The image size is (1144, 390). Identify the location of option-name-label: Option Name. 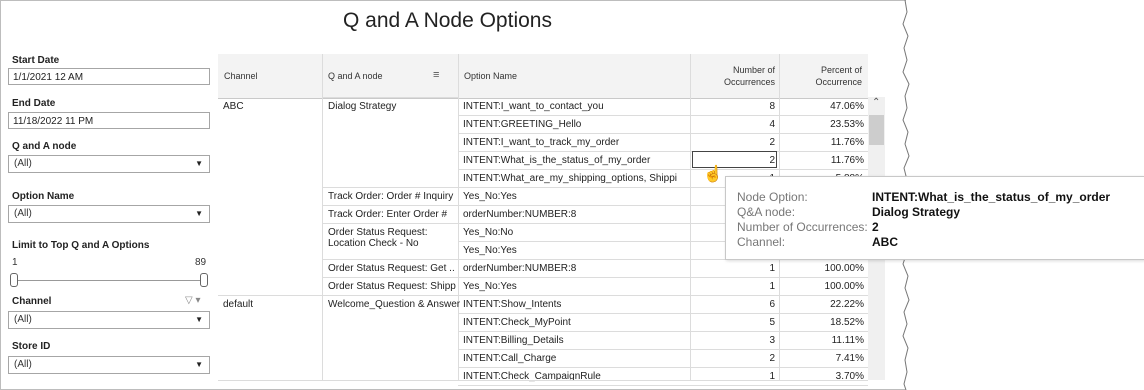
(43, 196).